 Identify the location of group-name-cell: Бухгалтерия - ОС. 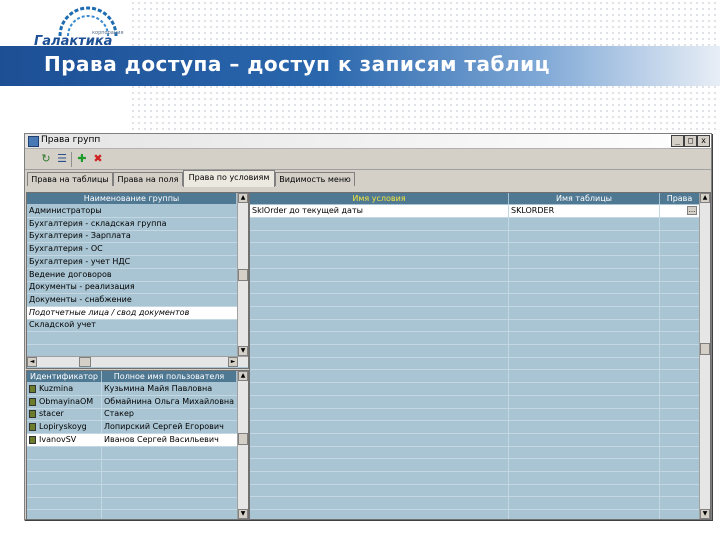
(66, 249).